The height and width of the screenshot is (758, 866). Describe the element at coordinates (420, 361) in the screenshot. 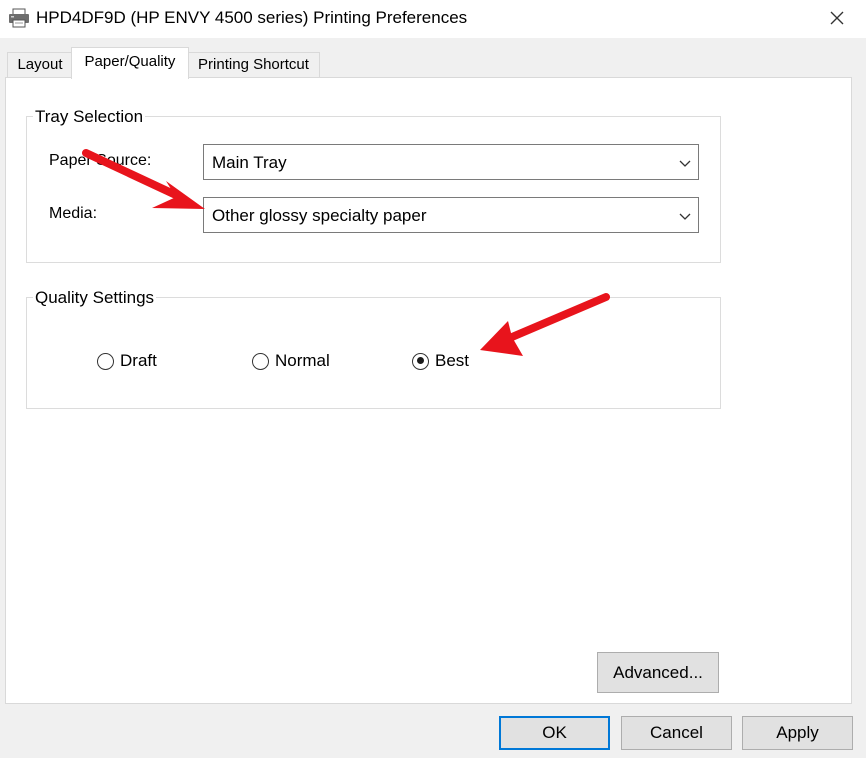

I see `radio-best-circle` at that location.